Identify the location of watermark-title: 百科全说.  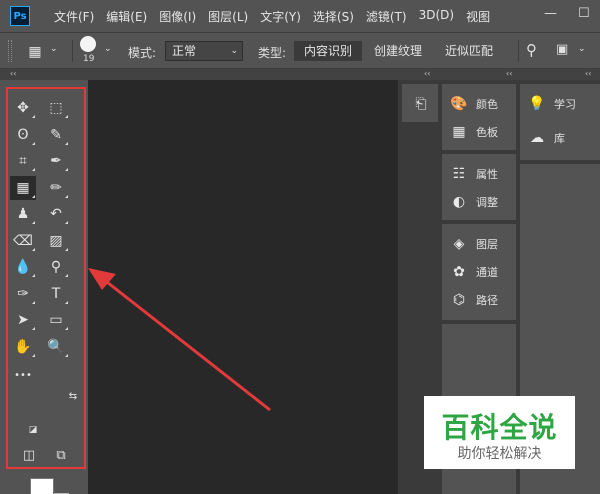
(499, 427).